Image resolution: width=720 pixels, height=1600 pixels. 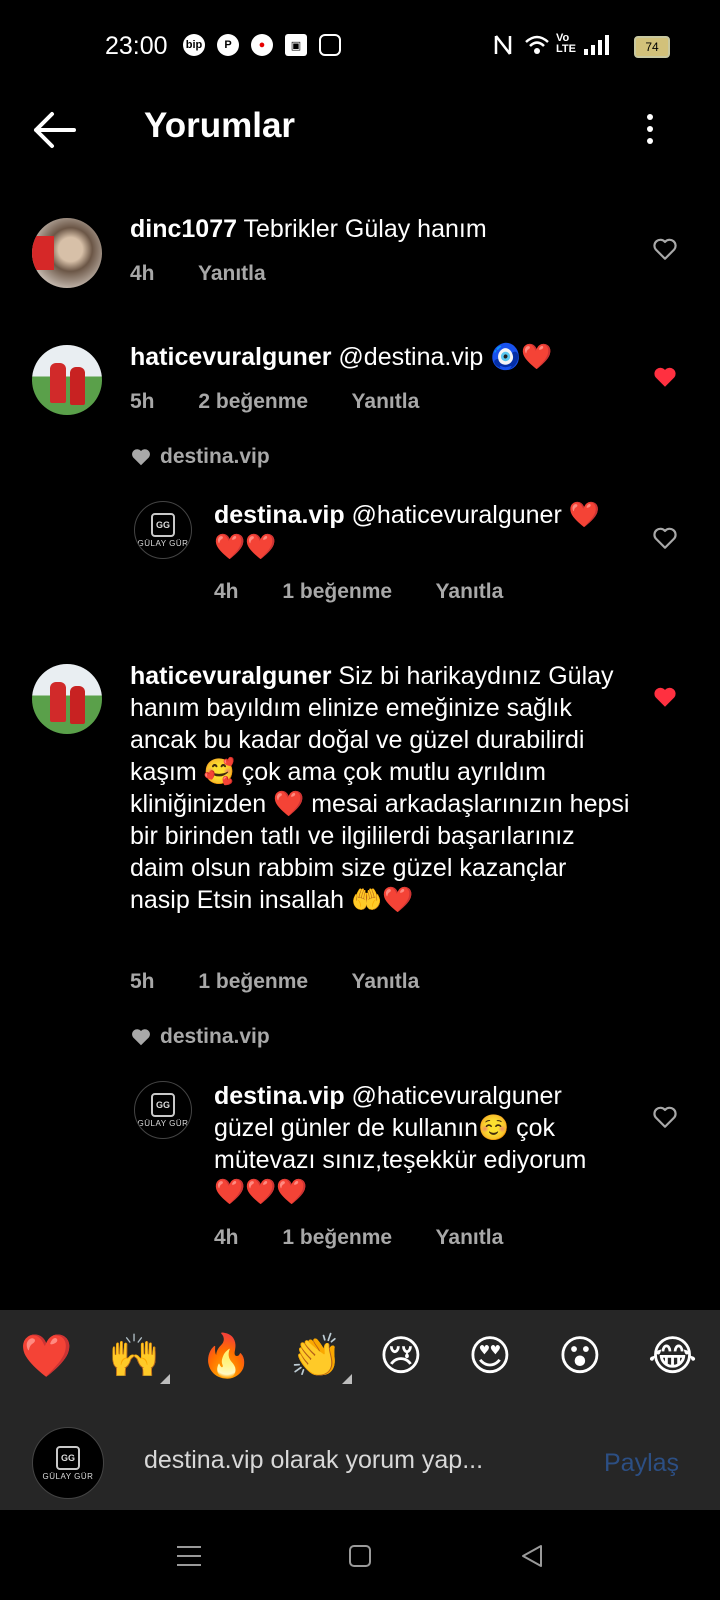 What do you see at coordinates (330, 45) in the screenshot?
I see `instagram-icon` at bounding box center [330, 45].